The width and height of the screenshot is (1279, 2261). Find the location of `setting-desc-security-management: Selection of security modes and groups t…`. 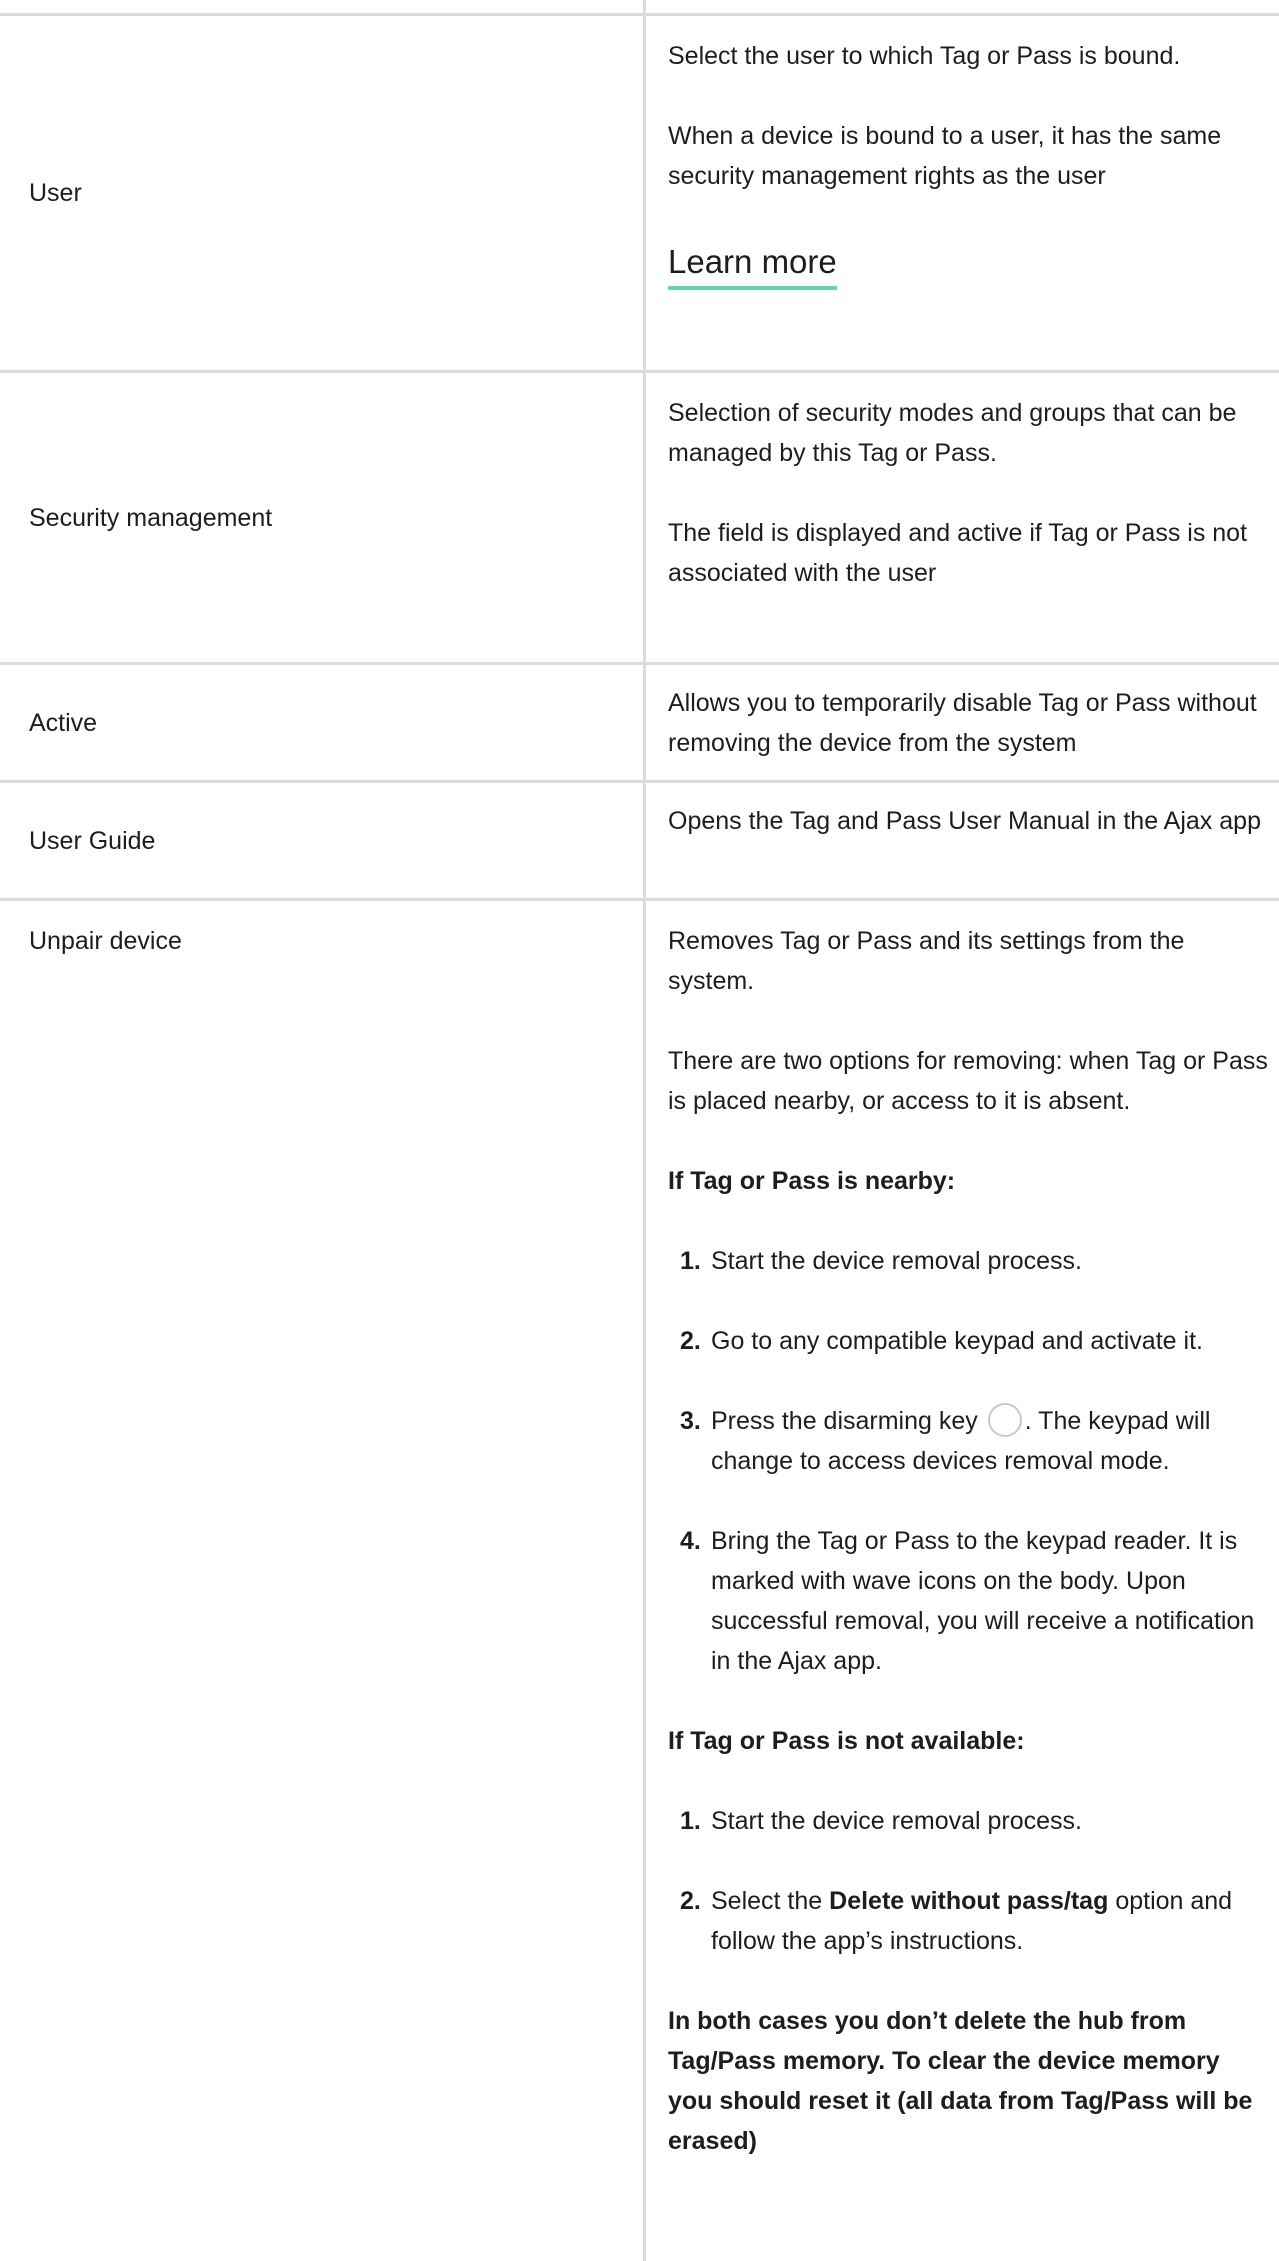

setting-desc-security-management: Selection of security modes and groups t… is located at coordinates (962, 517).